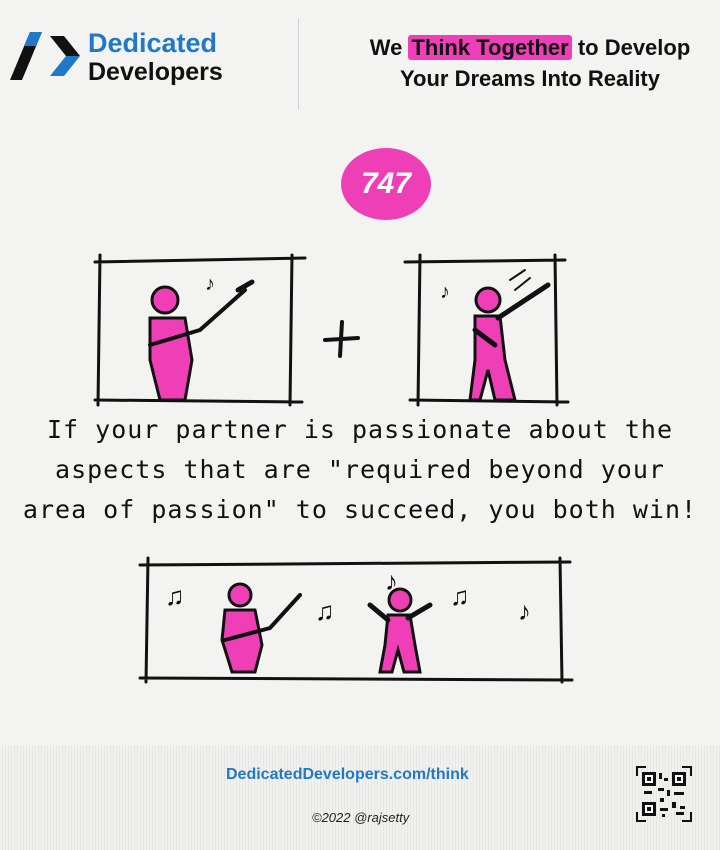  I want to click on dancer-figure-icon: ♪, so click(495, 335).